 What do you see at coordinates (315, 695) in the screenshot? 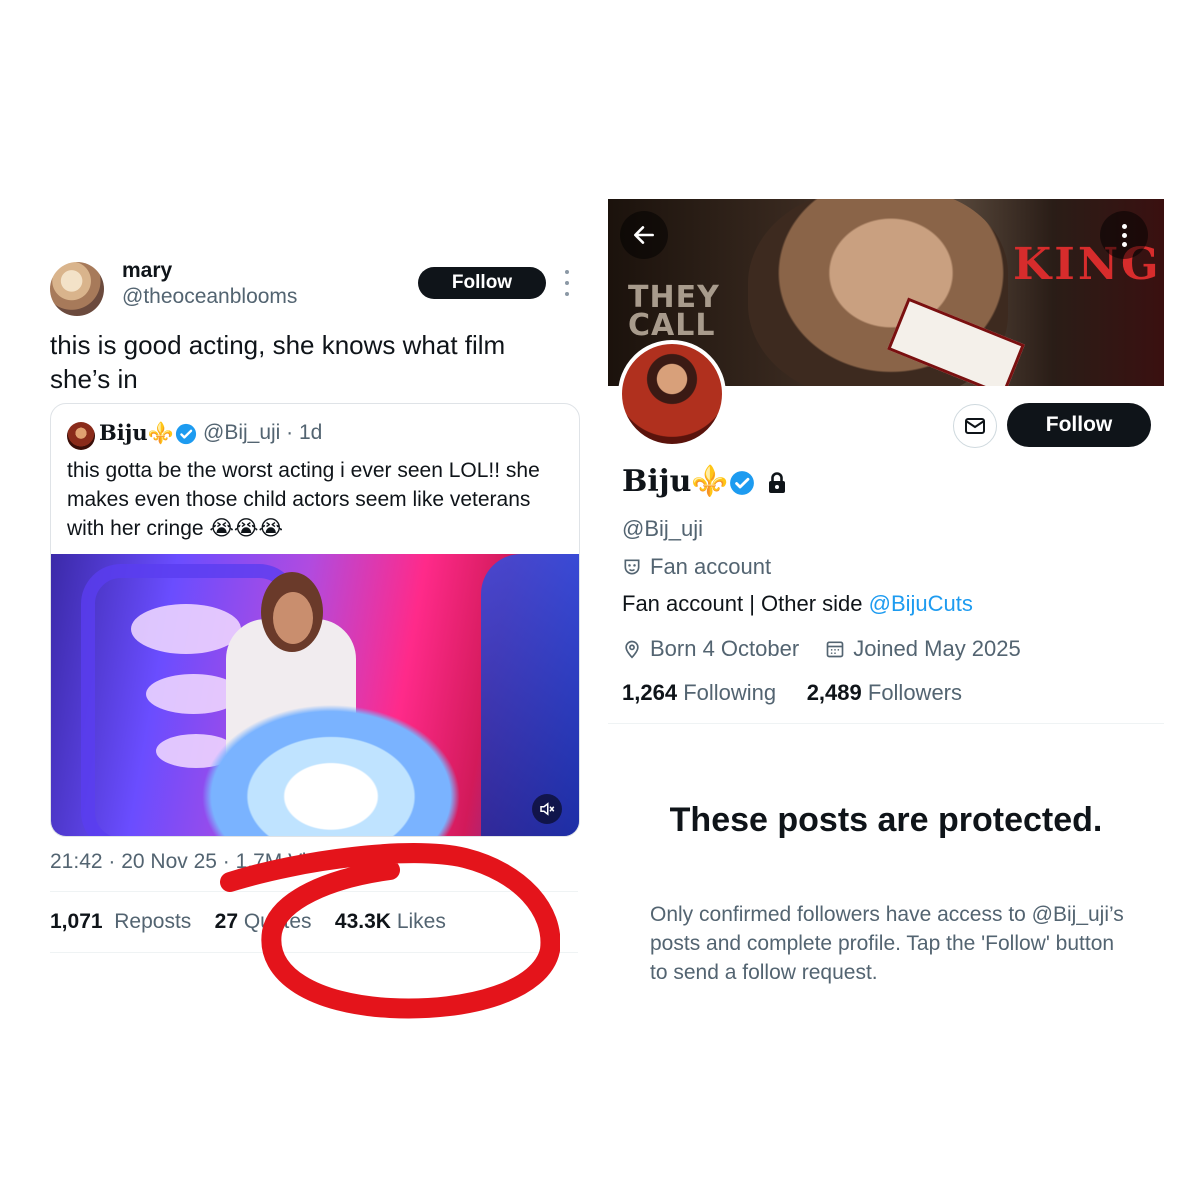
I see `quote-video` at bounding box center [315, 695].